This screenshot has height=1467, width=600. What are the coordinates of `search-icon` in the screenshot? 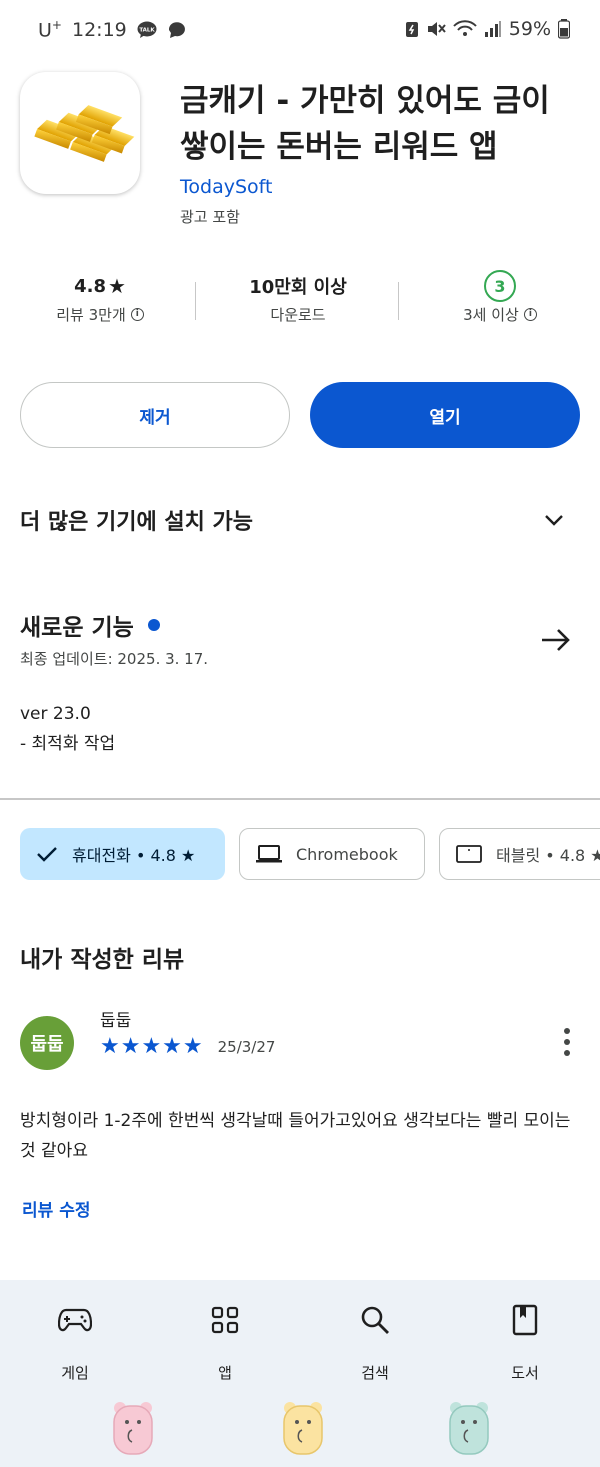 It's located at (375, 1320).